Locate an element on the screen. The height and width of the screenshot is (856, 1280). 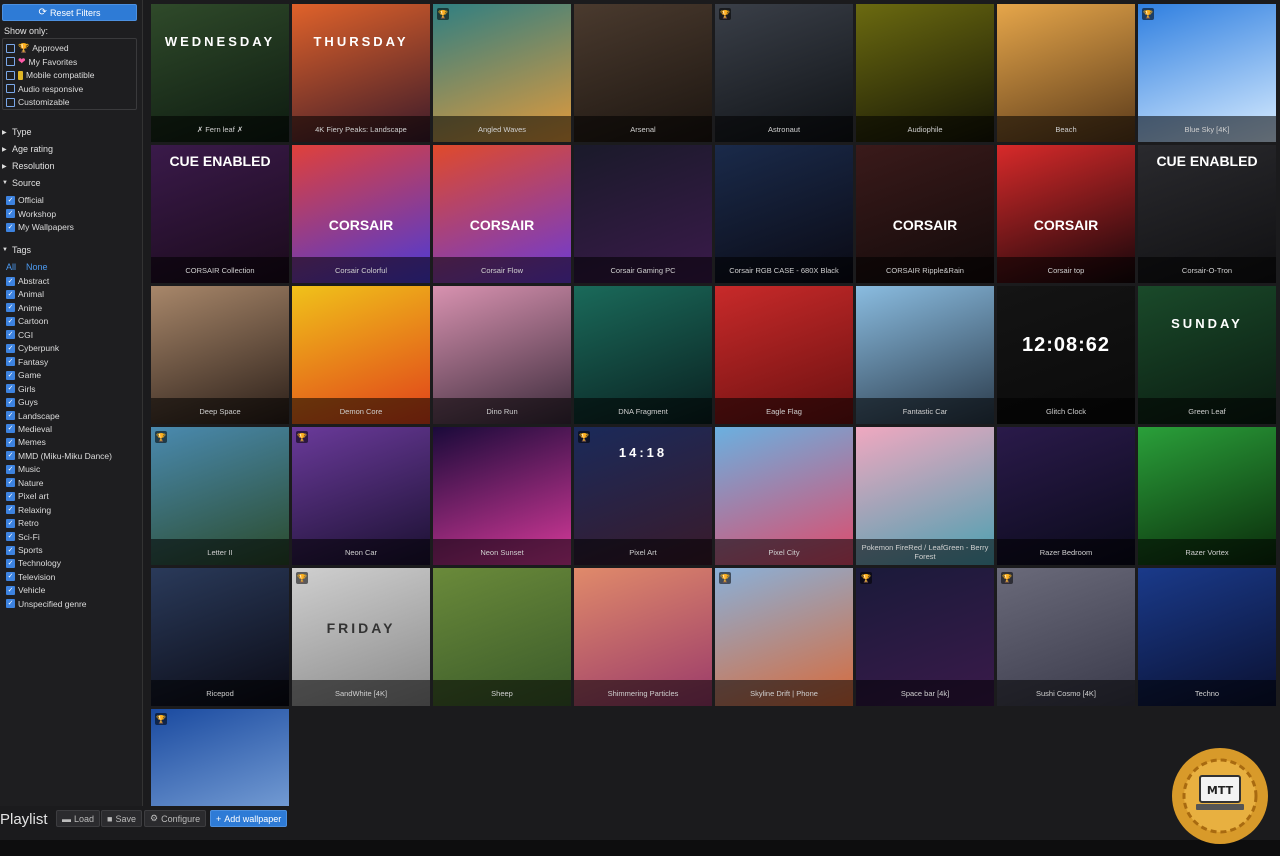
tag-option: Cartoon is located at coordinates (27, 321).